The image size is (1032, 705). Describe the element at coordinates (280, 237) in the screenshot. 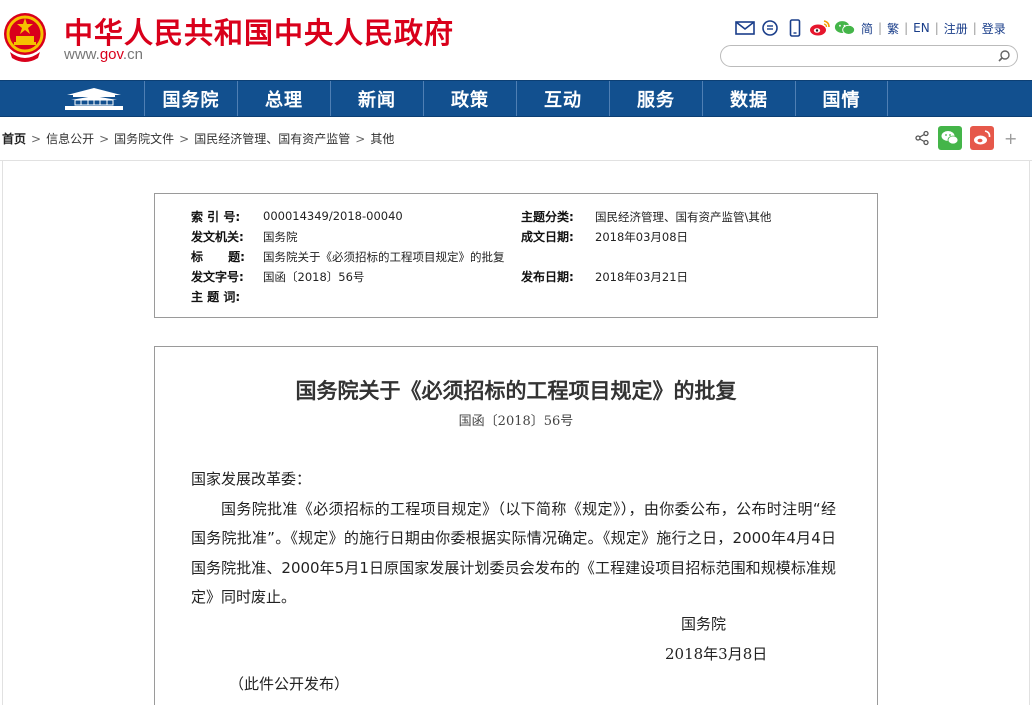

I see `meta-issuer-value: 国务院` at that location.